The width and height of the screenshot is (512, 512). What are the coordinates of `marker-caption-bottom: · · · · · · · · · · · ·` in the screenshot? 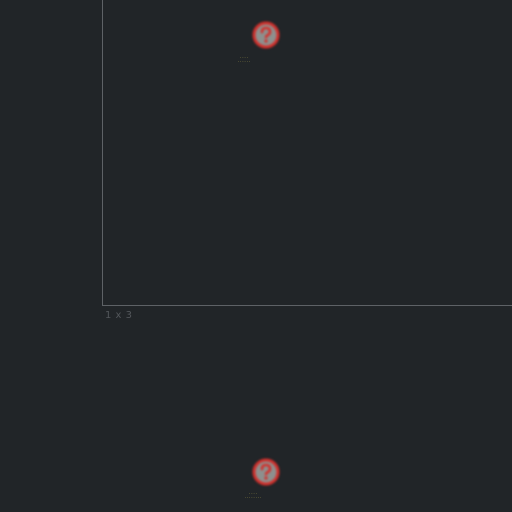 It's located at (253, 496).